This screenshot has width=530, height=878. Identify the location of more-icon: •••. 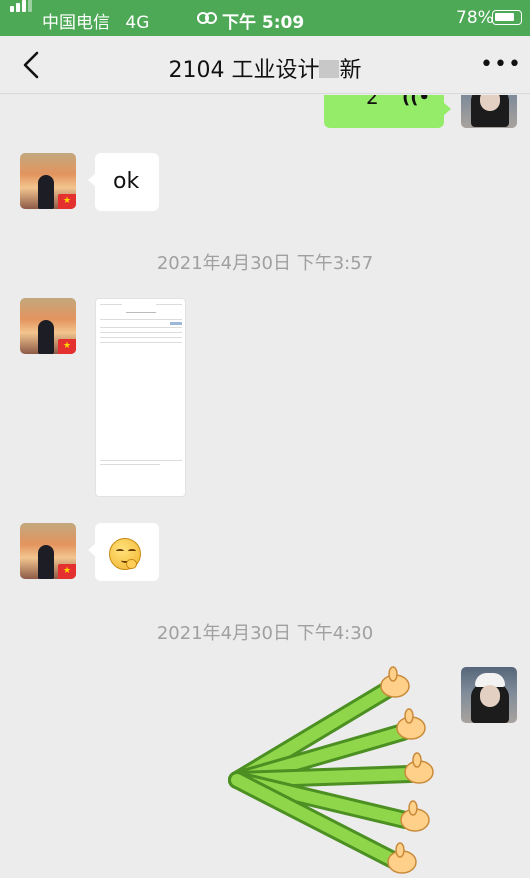
(501, 64).